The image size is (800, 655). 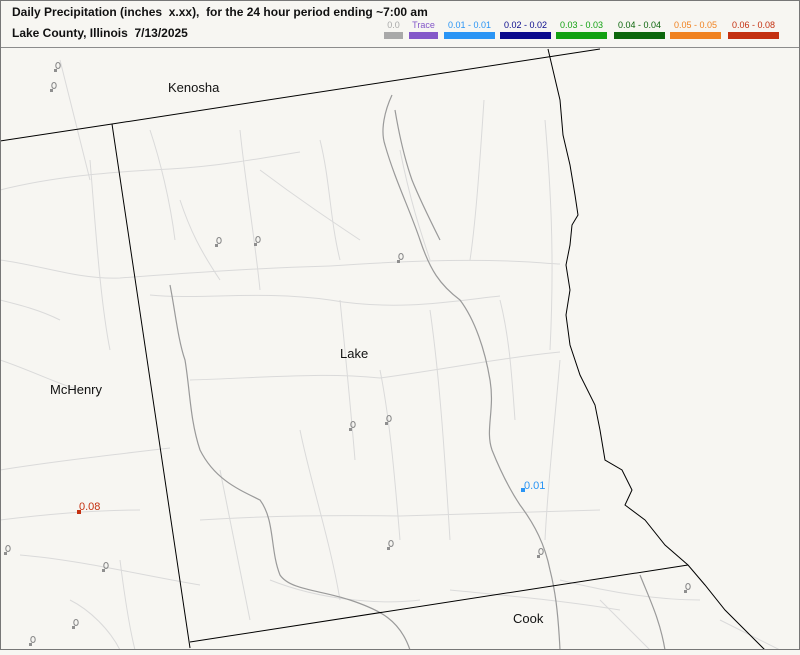 What do you see at coordinates (90, 507) in the screenshot?
I see `station-value-mchenry: 0.08` at bounding box center [90, 507].